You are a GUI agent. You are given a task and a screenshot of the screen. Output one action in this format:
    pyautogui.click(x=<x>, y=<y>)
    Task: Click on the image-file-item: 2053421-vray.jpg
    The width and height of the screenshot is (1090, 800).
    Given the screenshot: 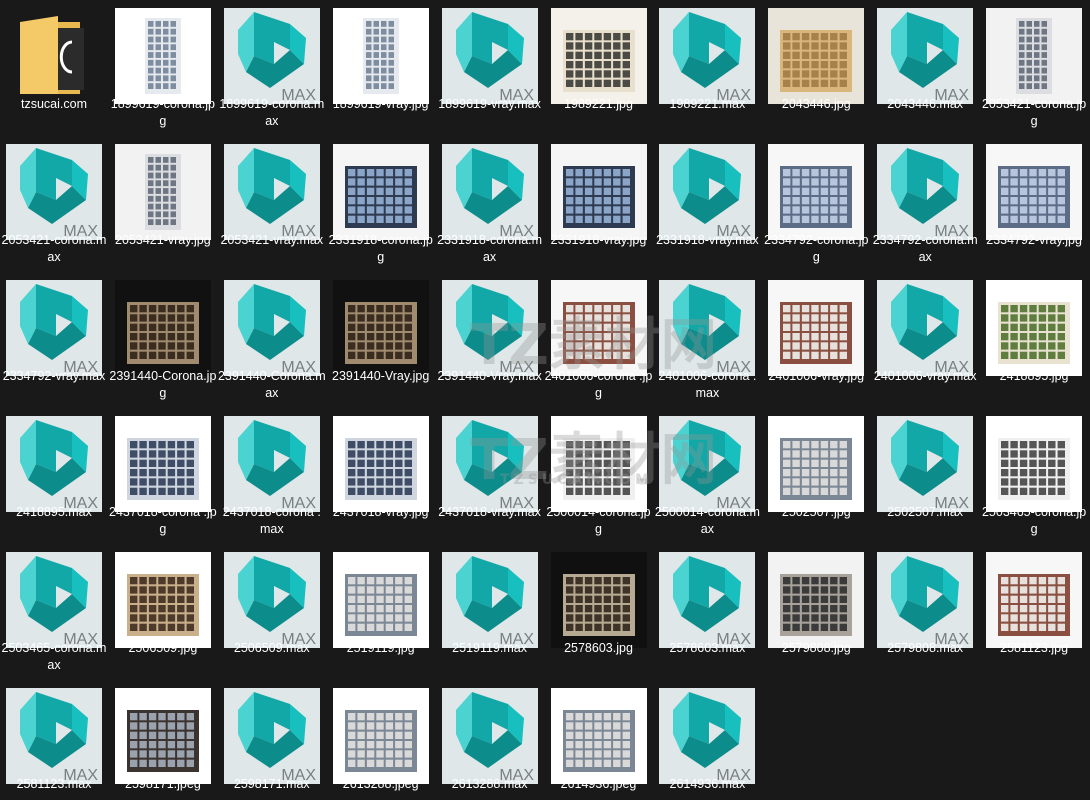 What is the action you would take?
    pyautogui.click(x=163, y=202)
    